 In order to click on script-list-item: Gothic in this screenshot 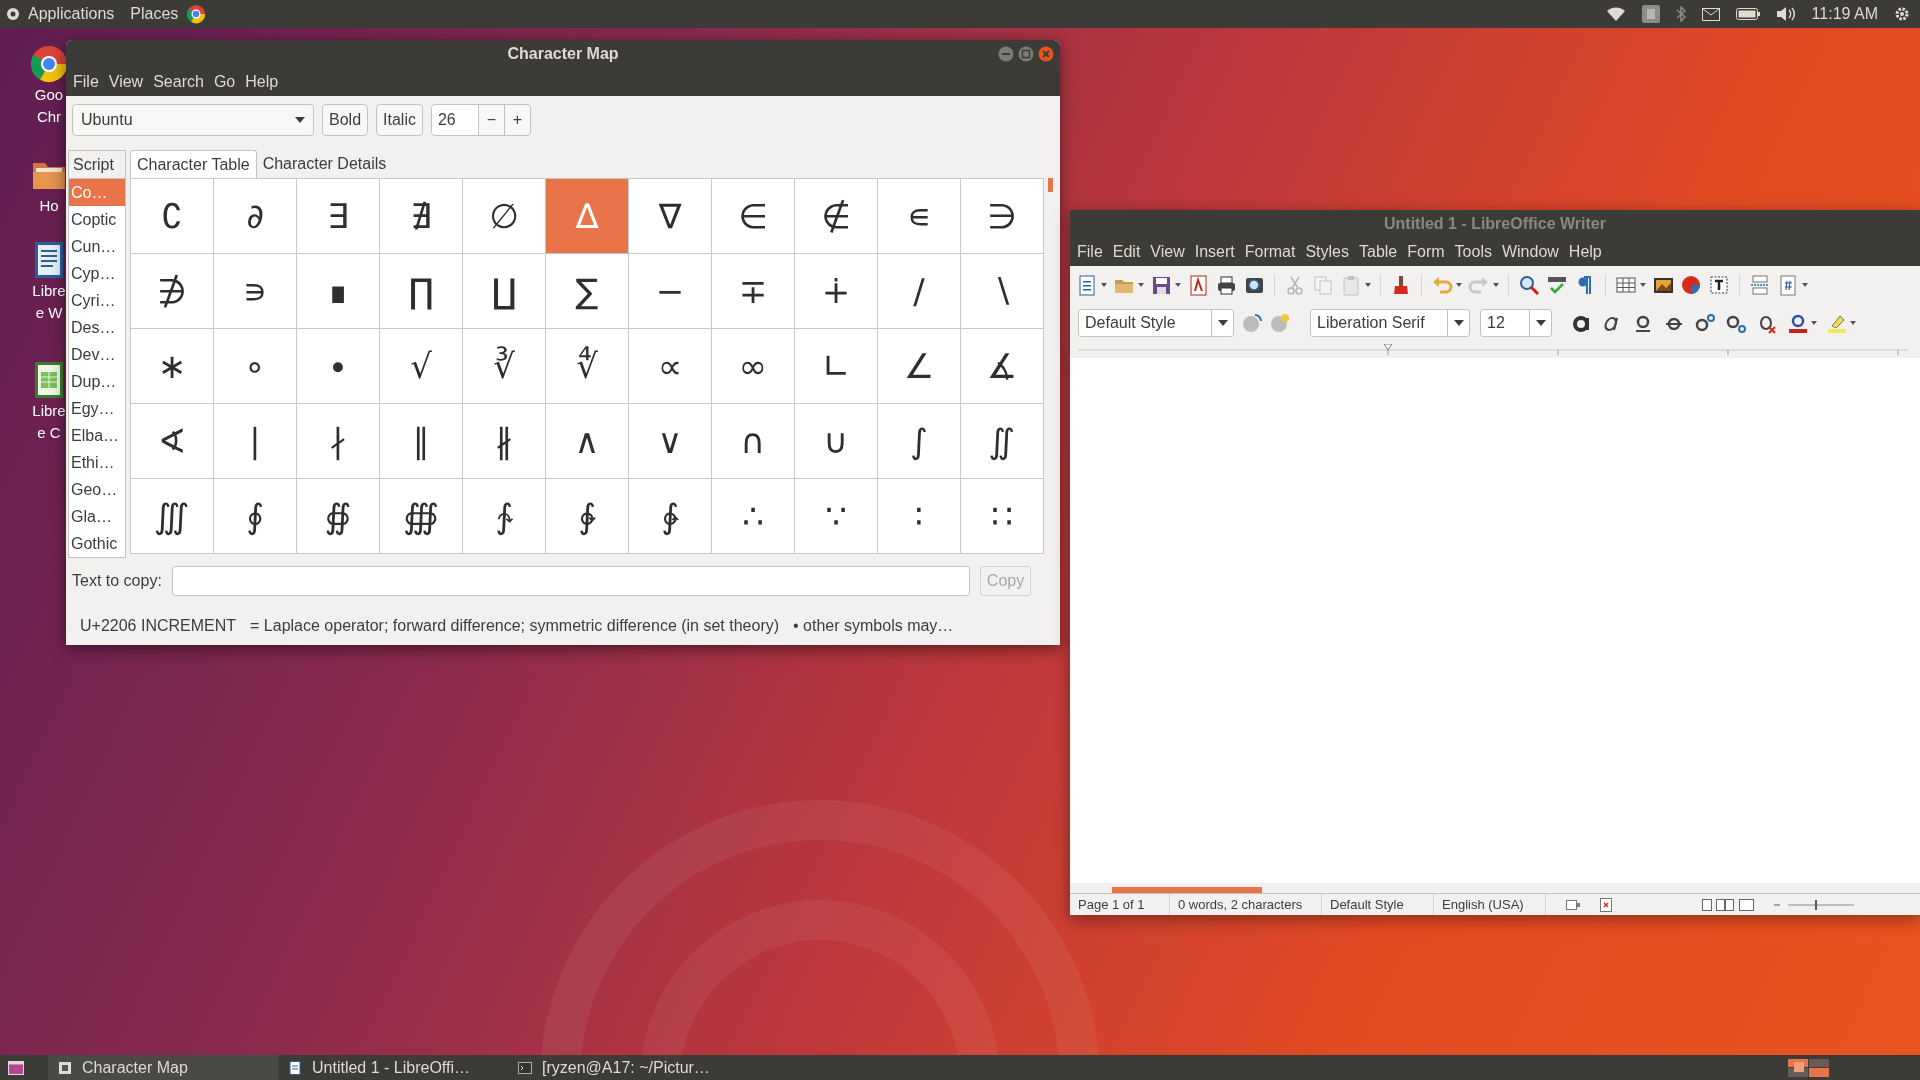, I will do `click(97, 543)`.